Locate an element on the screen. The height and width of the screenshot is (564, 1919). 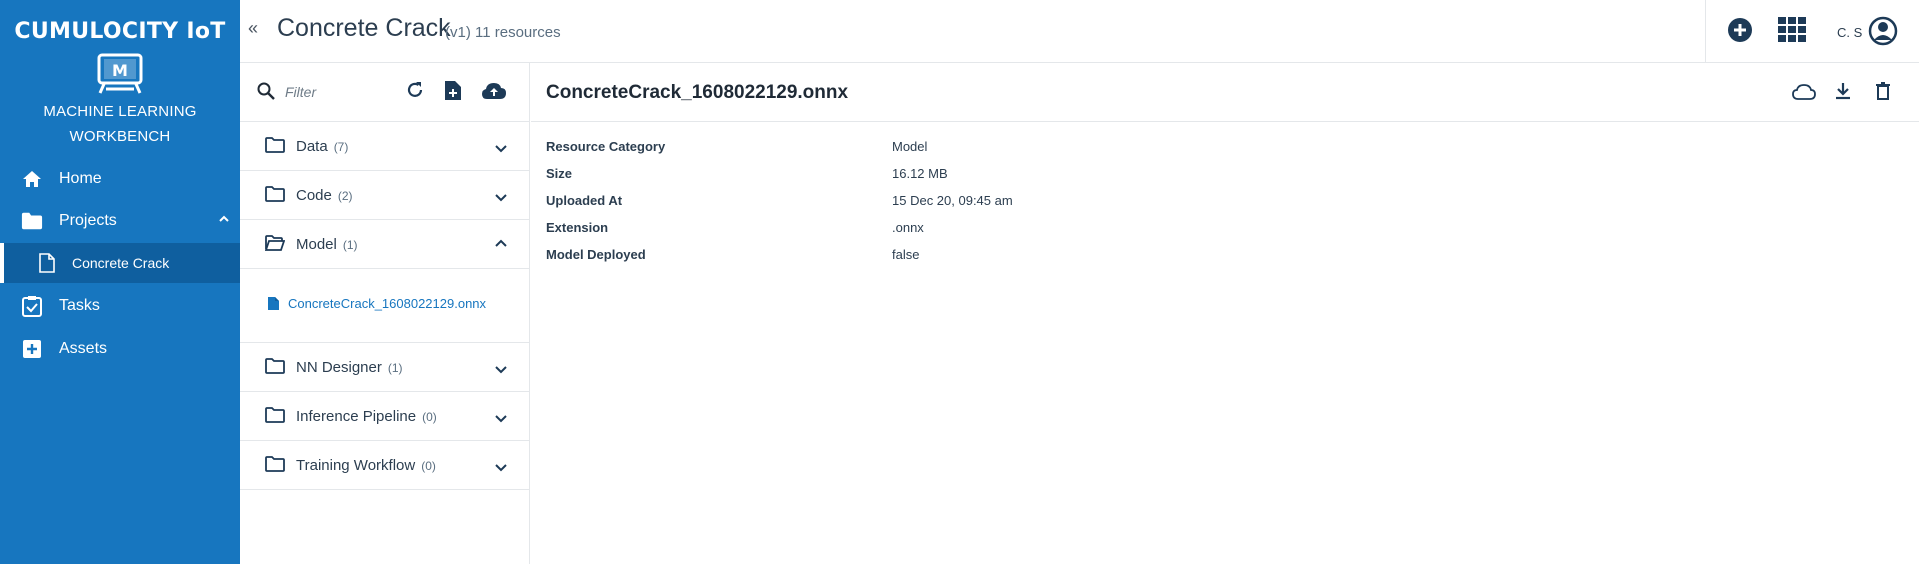
app-name-line2: WORKBENCH is located at coordinates (120, 136).